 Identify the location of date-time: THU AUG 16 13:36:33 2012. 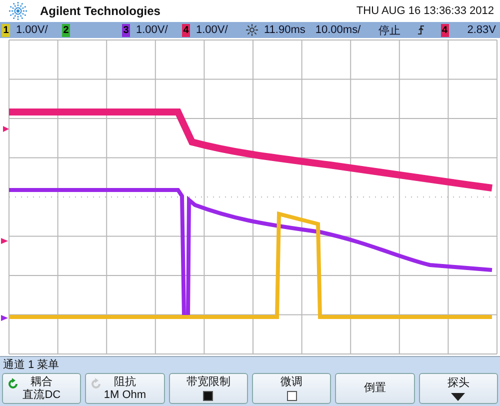
(425, 11).